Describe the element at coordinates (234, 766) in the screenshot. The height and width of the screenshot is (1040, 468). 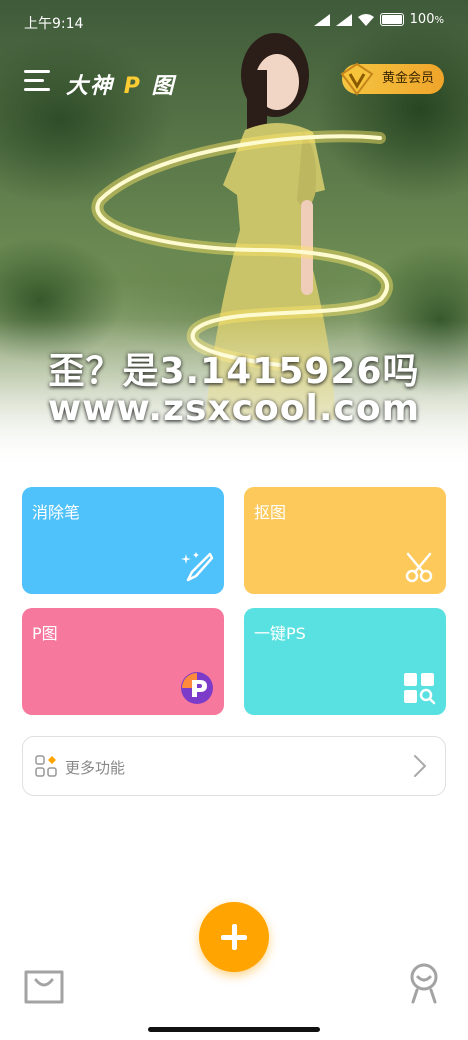
I see `more-functions-button: 更多功能` at that location.